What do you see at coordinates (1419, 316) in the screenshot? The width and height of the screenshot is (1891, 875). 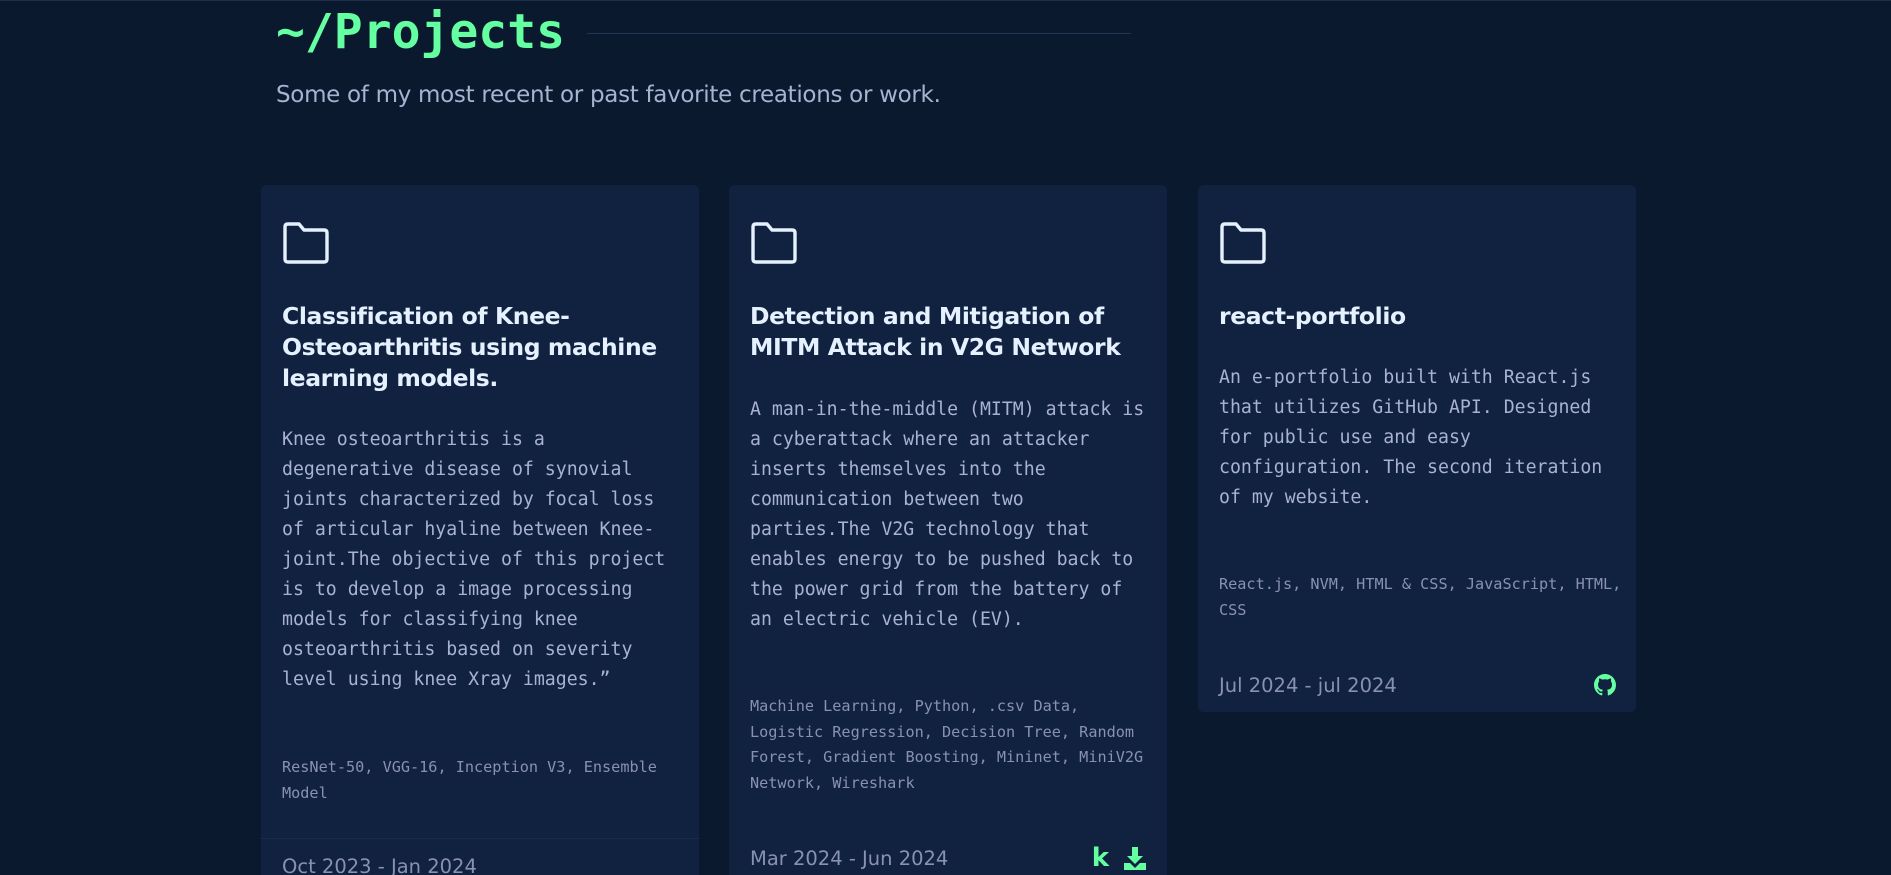 I see `project-title: react-portfolio` at bounding box center [1419, 316].